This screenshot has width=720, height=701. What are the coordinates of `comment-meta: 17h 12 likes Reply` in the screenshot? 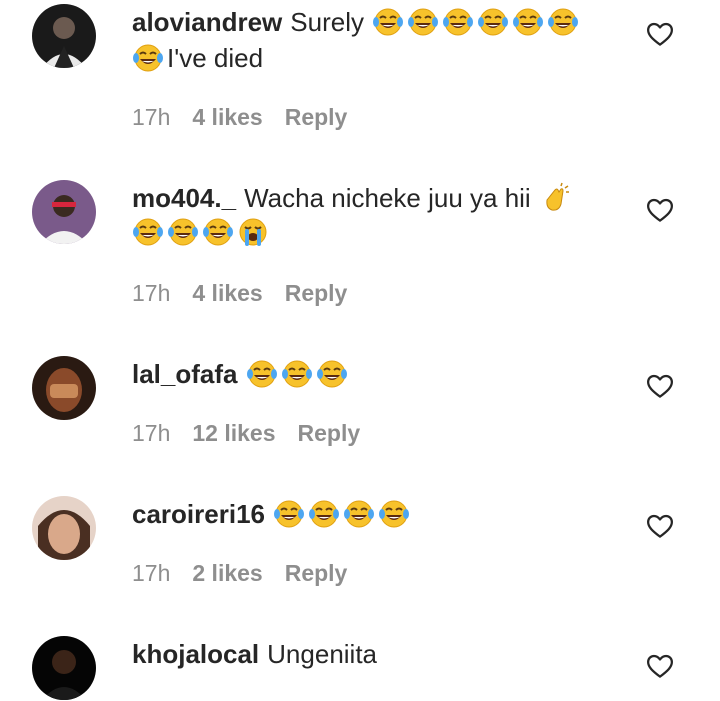 It's located at (257, 433).